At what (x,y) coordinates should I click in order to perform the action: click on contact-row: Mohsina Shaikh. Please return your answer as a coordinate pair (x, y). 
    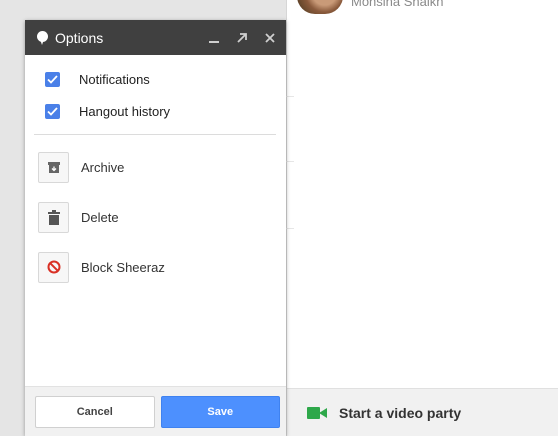
    Looking at the image, I should click on (370, 7).